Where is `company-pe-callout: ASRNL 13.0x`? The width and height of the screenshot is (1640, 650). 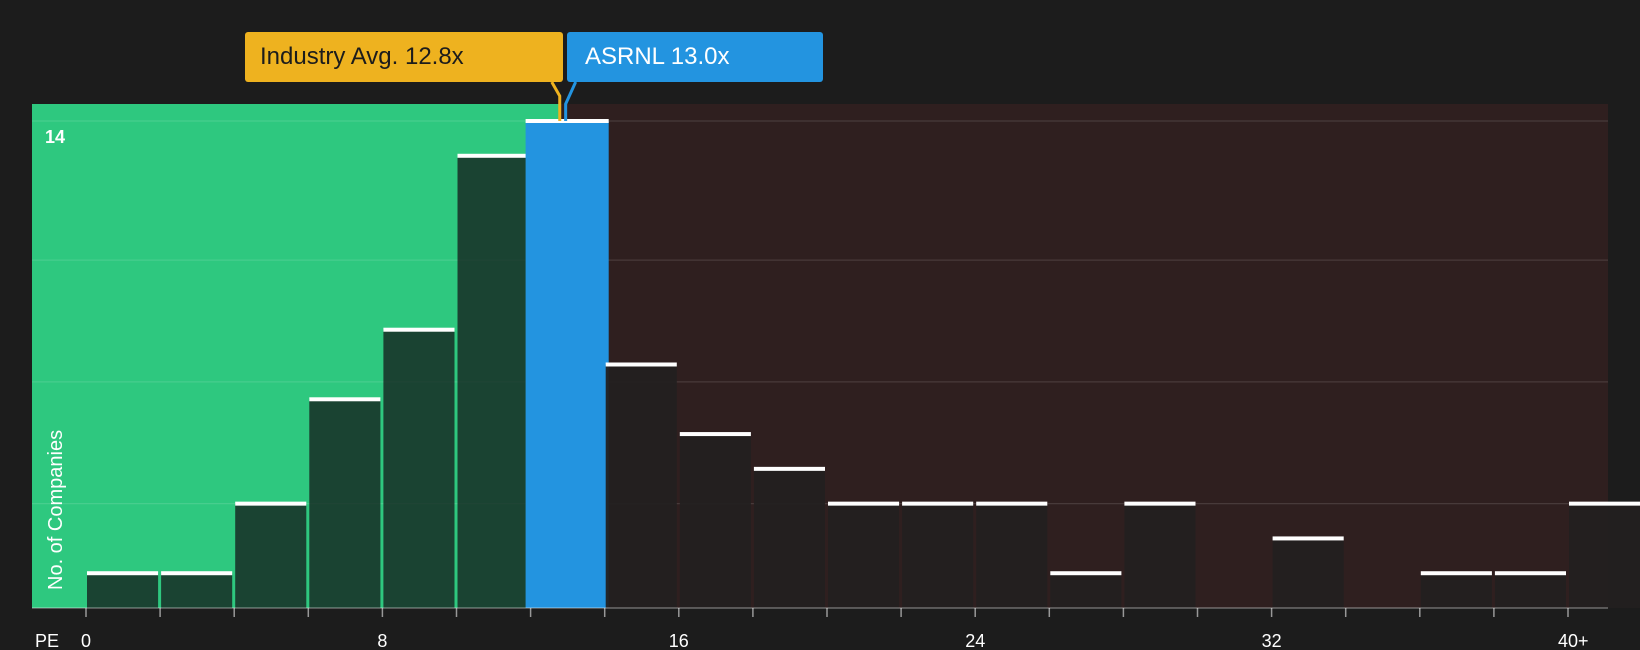
company-pe-callout: ASRNL 13.0x is located at coordinates (695, 57).